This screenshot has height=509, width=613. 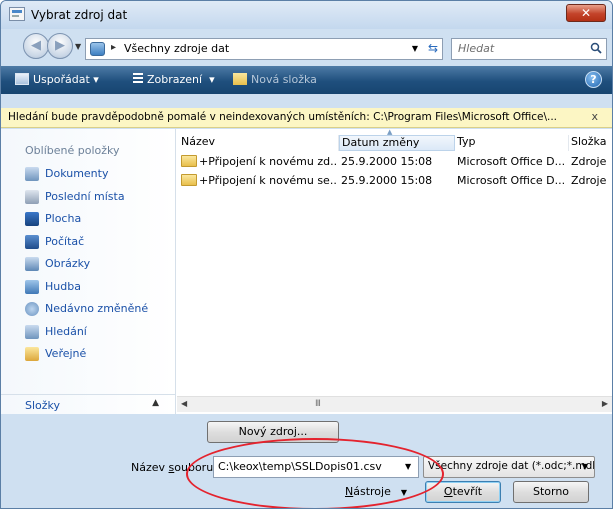 What do you see at coordinates (390, 132) in the screenshot?
I see `sort-arrow-icon: ▲` at bounding box center [390, 132].